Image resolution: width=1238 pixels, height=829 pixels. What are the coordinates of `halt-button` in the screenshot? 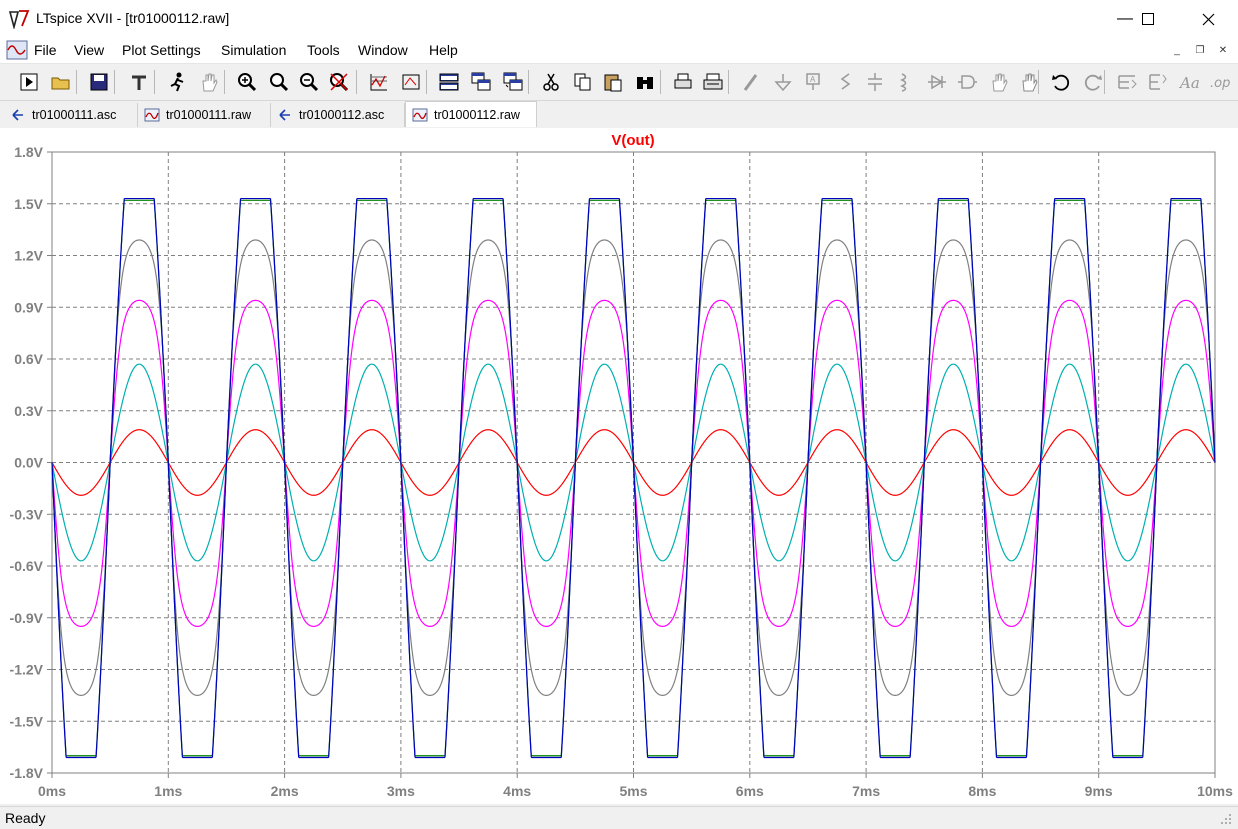 It's located at (177, 82).